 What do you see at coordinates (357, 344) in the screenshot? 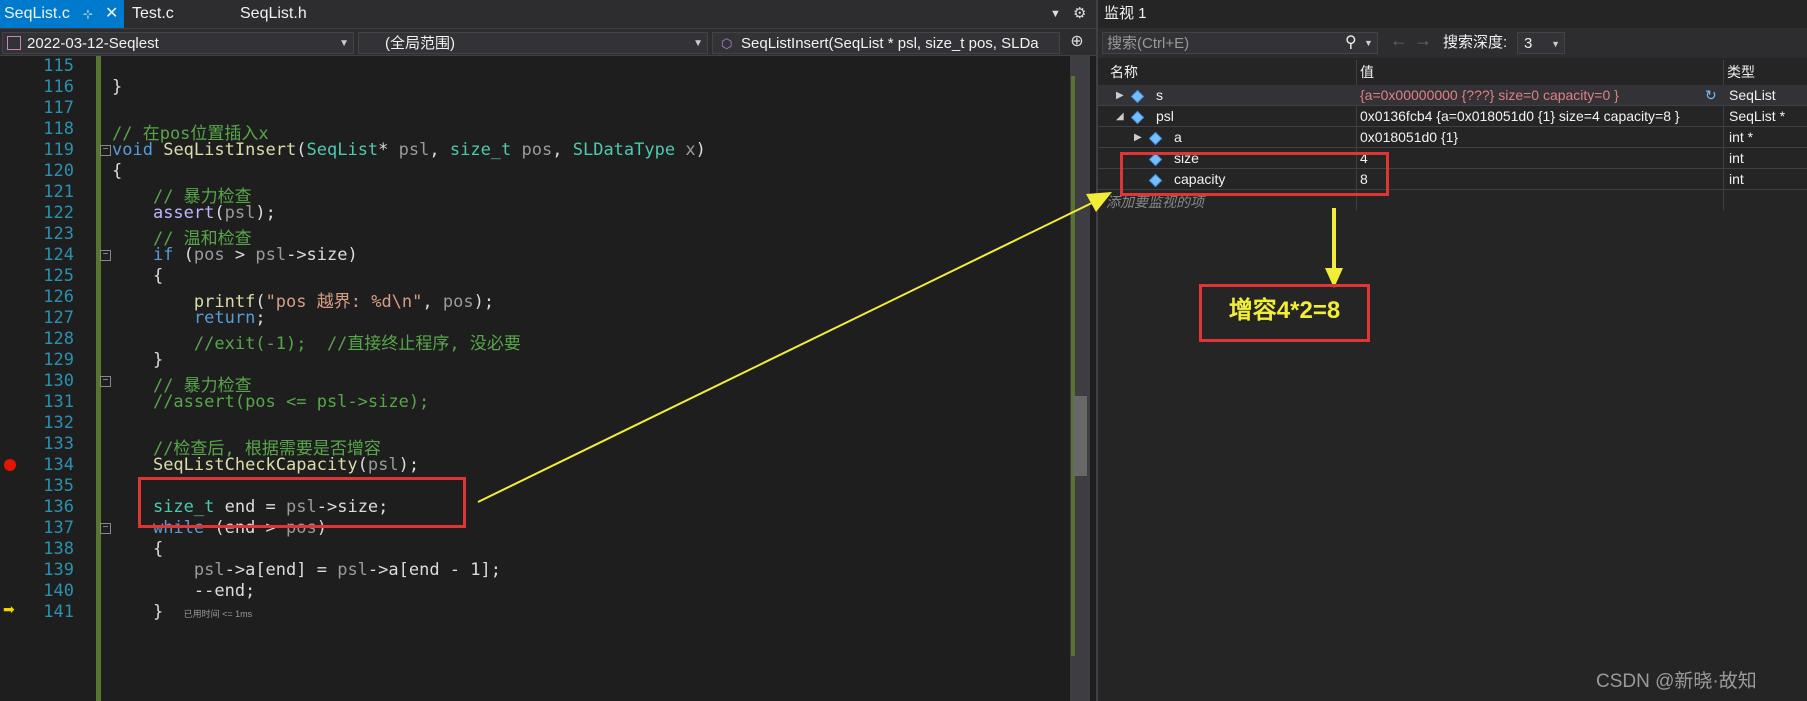
I see `code-line: //exit(-1); //直接终止程序, 没必要` at bounding box center [357, 344].